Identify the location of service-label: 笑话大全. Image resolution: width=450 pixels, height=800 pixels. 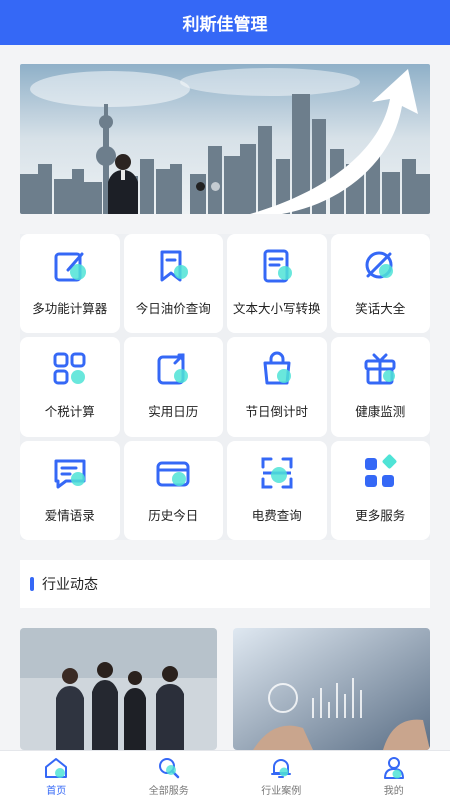
(380, 308).